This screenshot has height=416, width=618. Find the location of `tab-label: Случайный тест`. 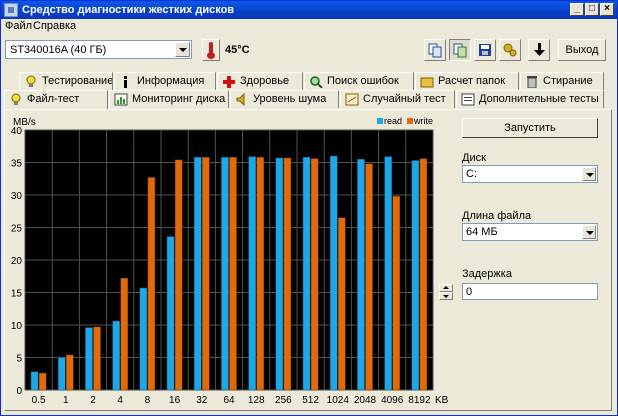

tab-label: Случайный тест is located at coordinates (404, 99).